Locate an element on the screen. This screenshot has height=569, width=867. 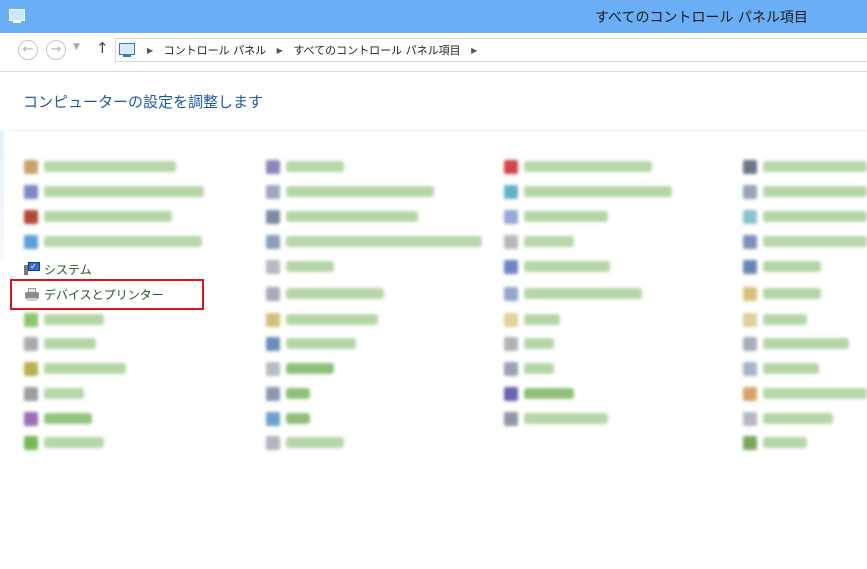
breadcrumb-control-panel: コントロール パネル is located at coordinates (215, 50).